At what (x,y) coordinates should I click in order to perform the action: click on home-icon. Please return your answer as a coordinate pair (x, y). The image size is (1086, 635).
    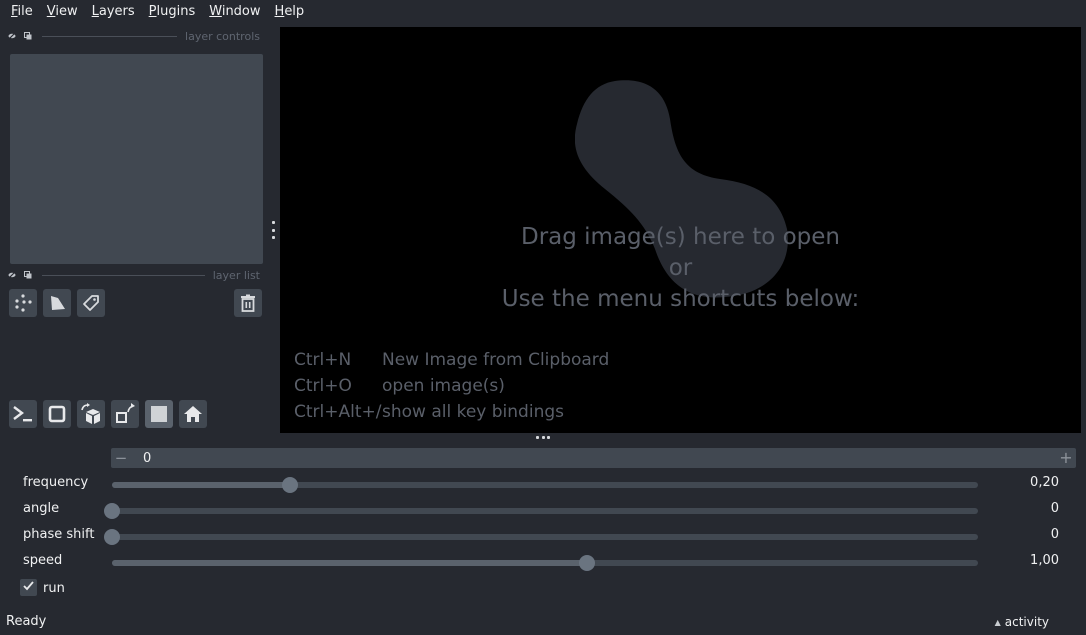
    Looking at the image, I should click on (193, 414).